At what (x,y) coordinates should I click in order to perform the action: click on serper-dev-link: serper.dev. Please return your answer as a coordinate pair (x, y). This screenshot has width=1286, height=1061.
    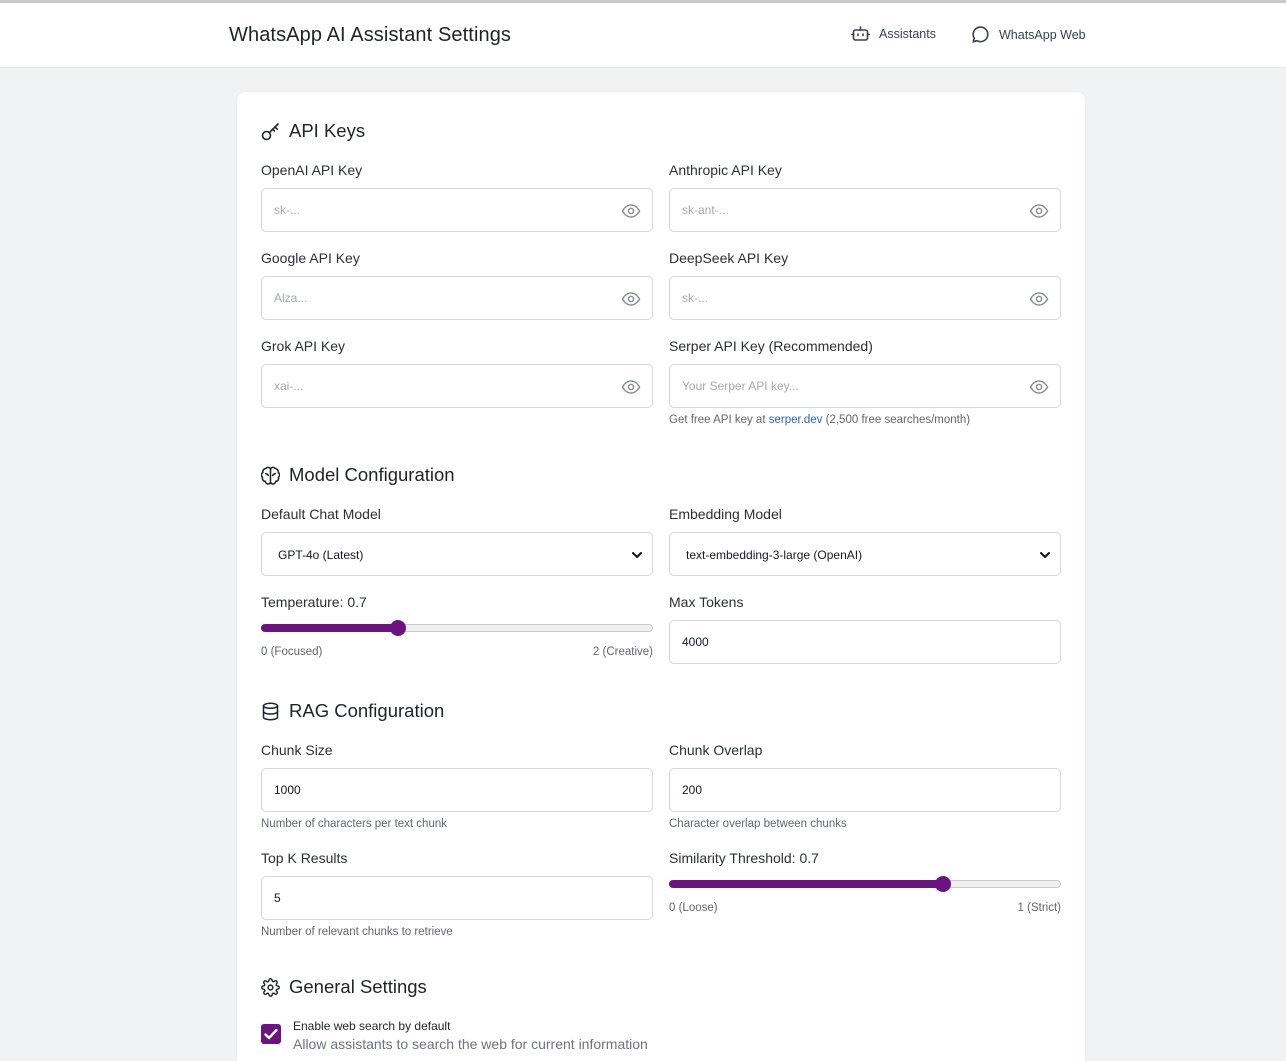
    Looking at the image, I should click on (796, 420).